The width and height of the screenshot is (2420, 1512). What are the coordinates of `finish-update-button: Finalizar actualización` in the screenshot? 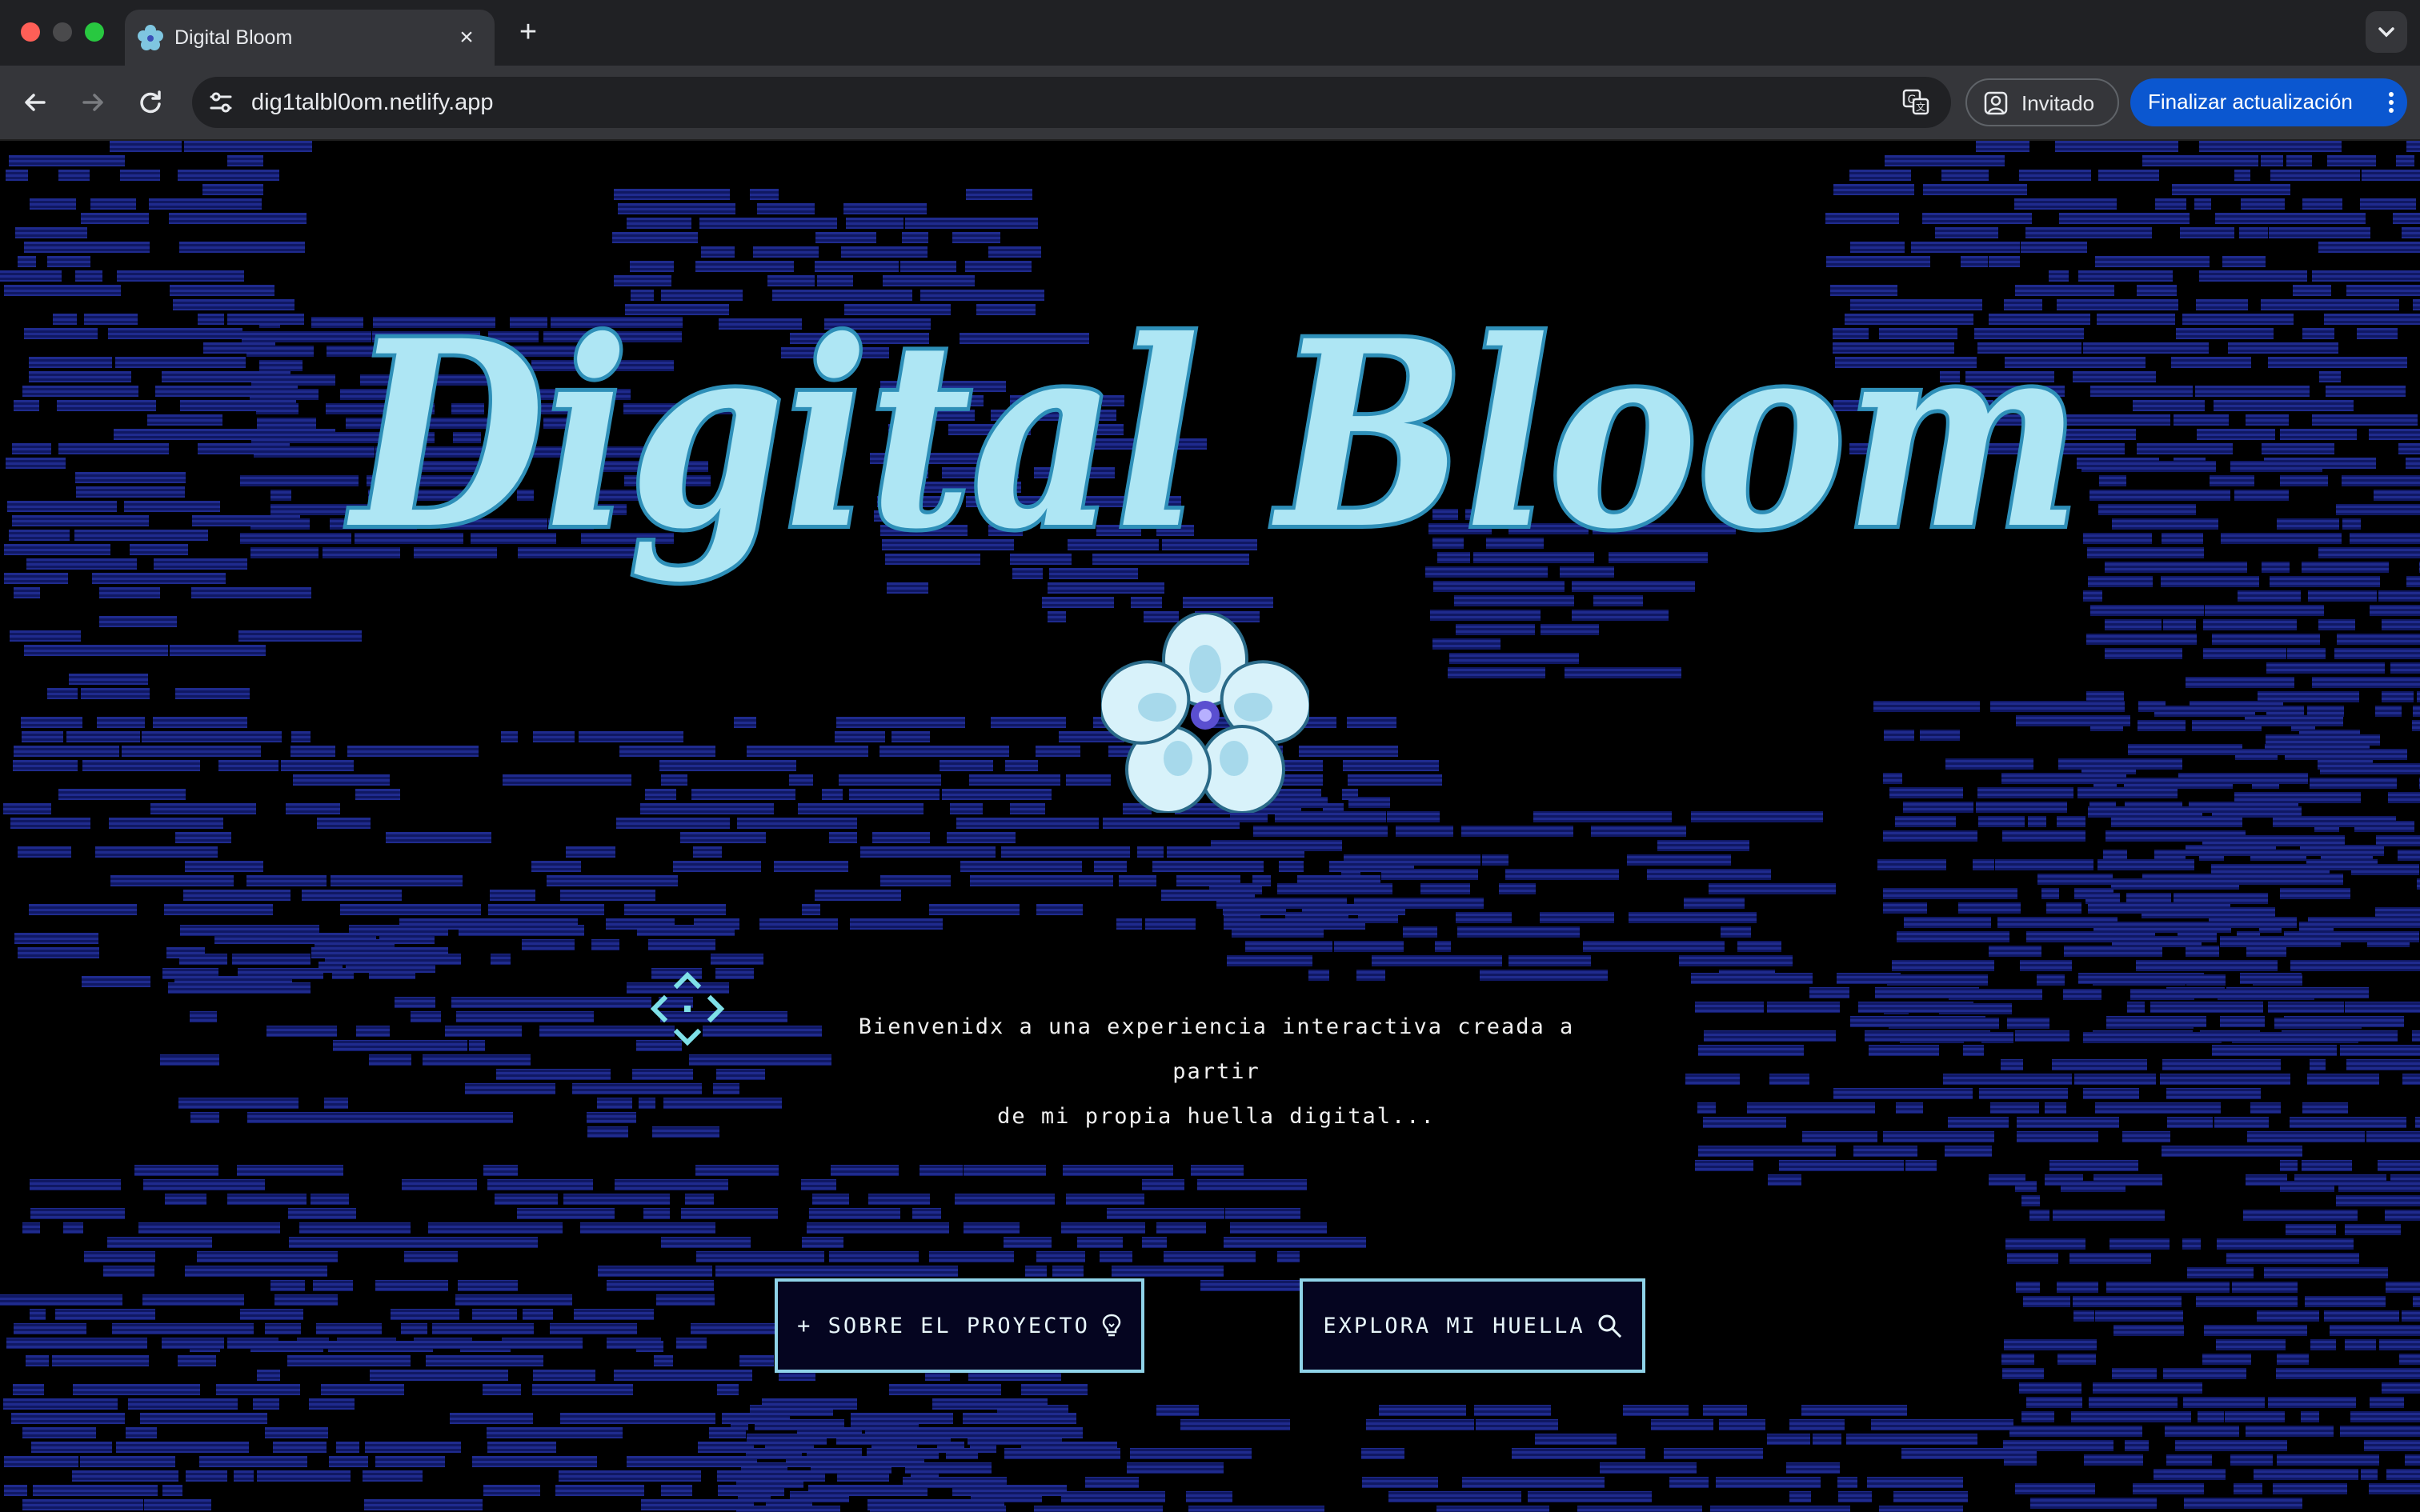 It's located at (2268, 102).